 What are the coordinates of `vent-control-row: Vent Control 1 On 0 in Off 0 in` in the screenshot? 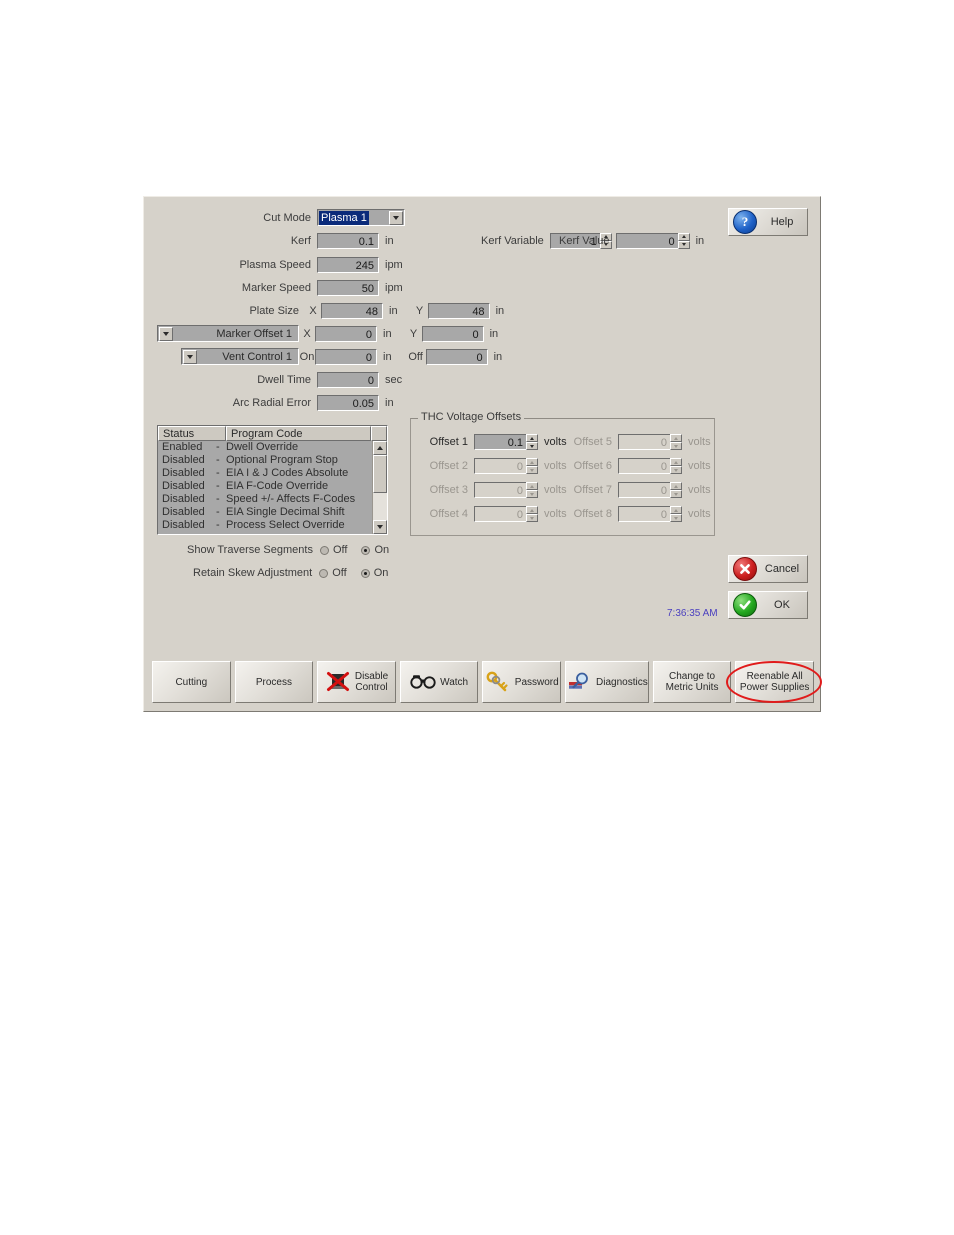 It's located at (341, 356).